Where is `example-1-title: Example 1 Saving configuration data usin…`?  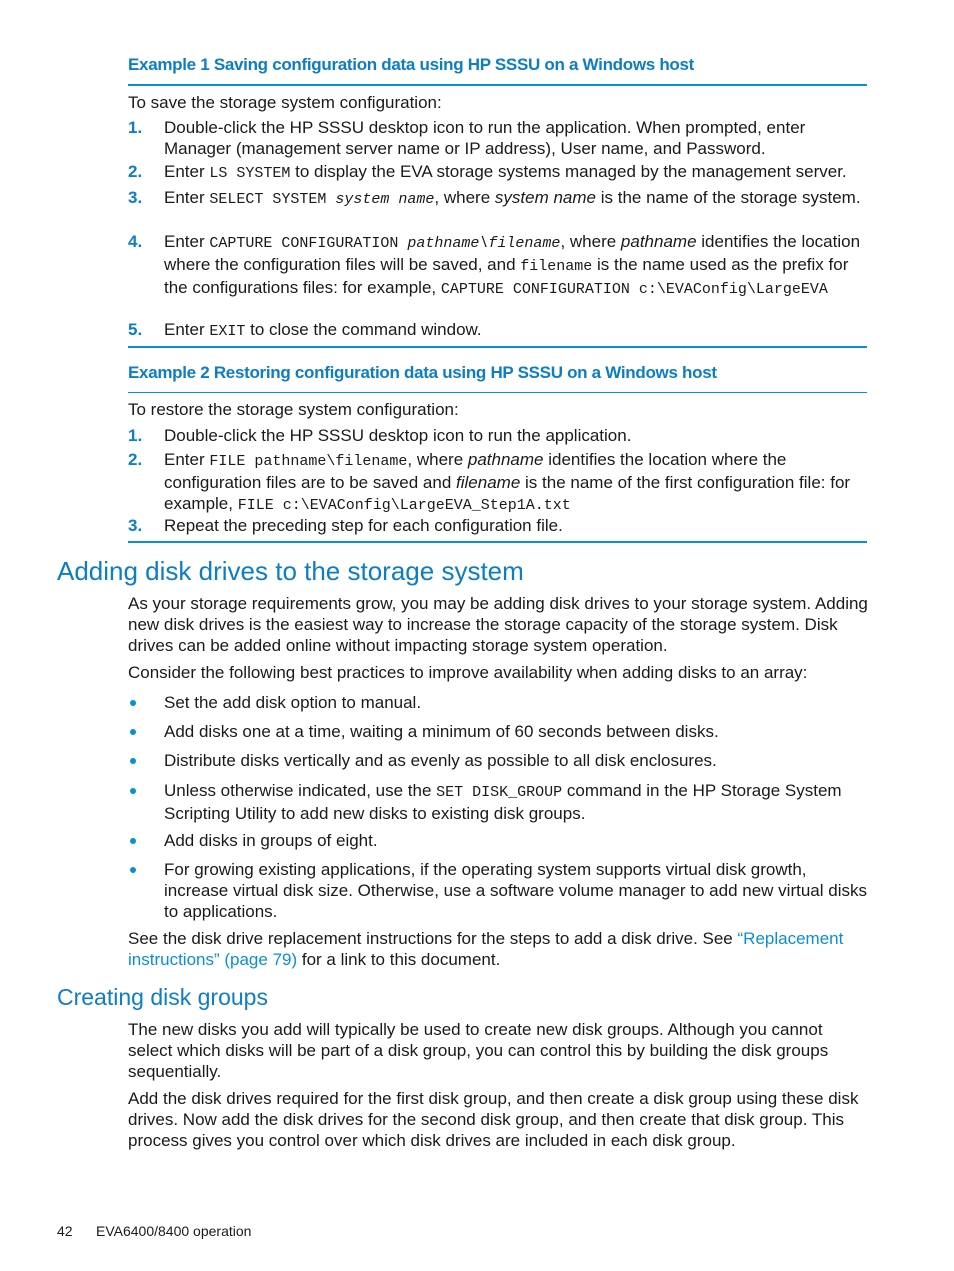
example-1-title: Example 1 Saving configuration data usin… is located at coordinates (411, 64).